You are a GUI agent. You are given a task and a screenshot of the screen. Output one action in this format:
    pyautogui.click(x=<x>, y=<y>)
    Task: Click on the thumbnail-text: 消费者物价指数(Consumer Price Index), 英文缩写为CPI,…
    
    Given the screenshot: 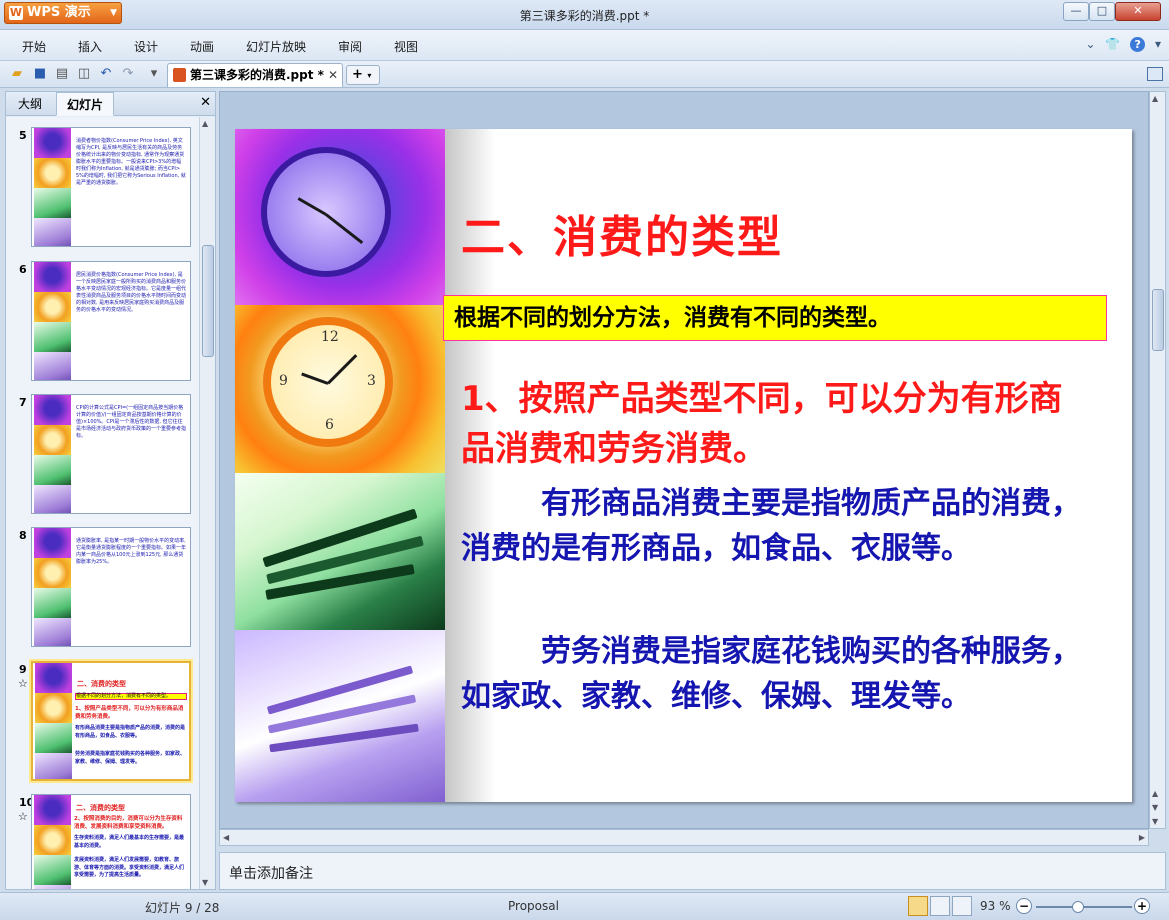 What is the action you would take?
    pyautogui.click(x=131, y=162)
    